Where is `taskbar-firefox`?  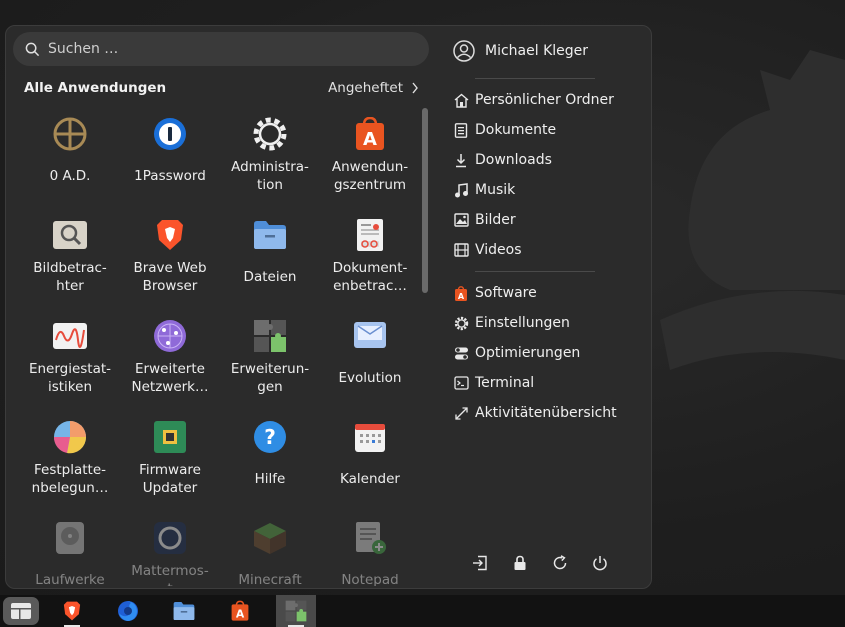
taskbar-firefox is located at coordinates (128, 611).